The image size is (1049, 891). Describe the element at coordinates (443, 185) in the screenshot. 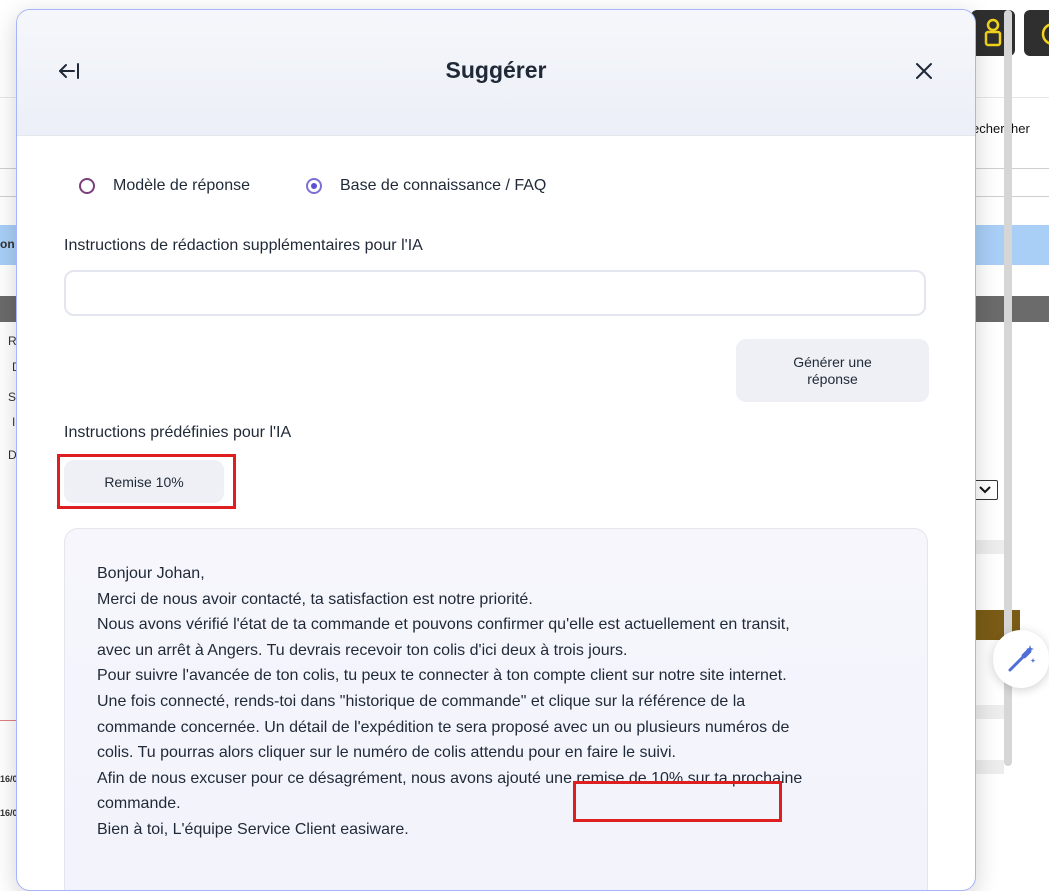

I see `radio-label: Base de connaissance / FAQ` at that location.